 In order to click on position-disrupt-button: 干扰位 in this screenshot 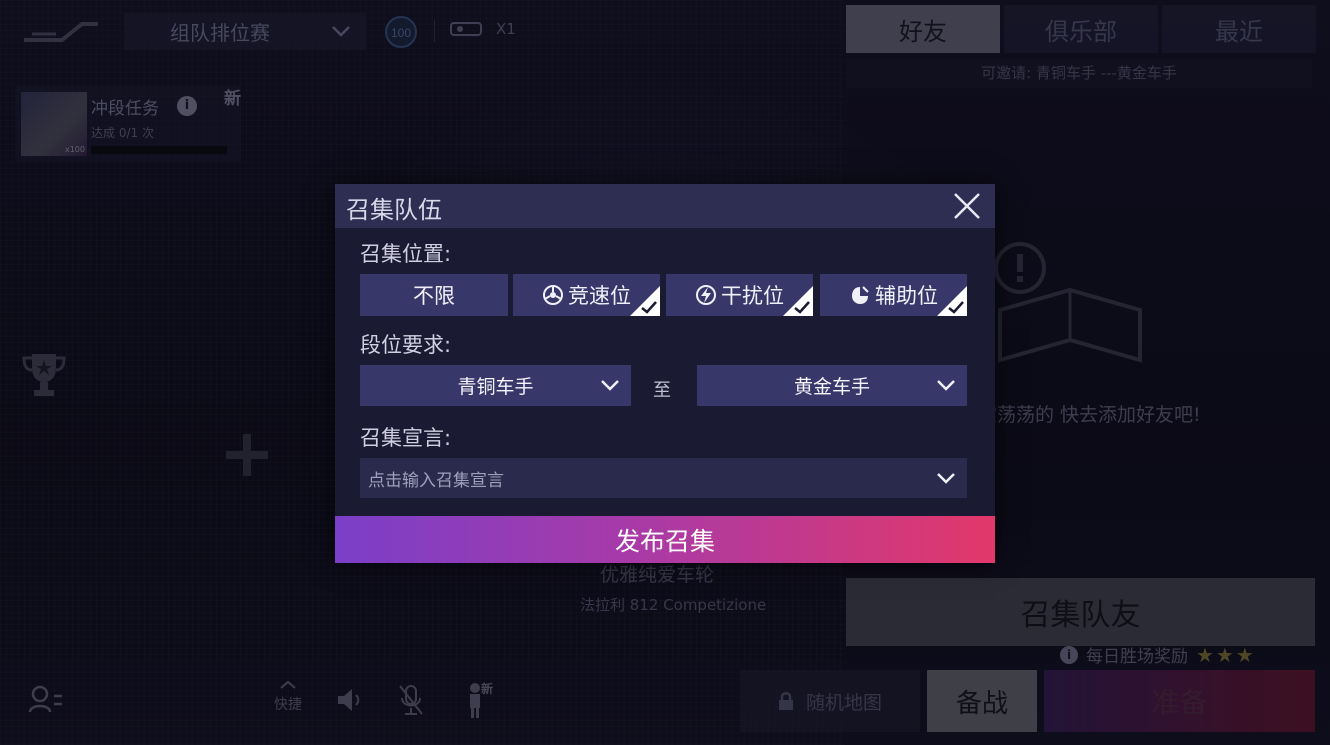, I will do `click(739, 295)`.